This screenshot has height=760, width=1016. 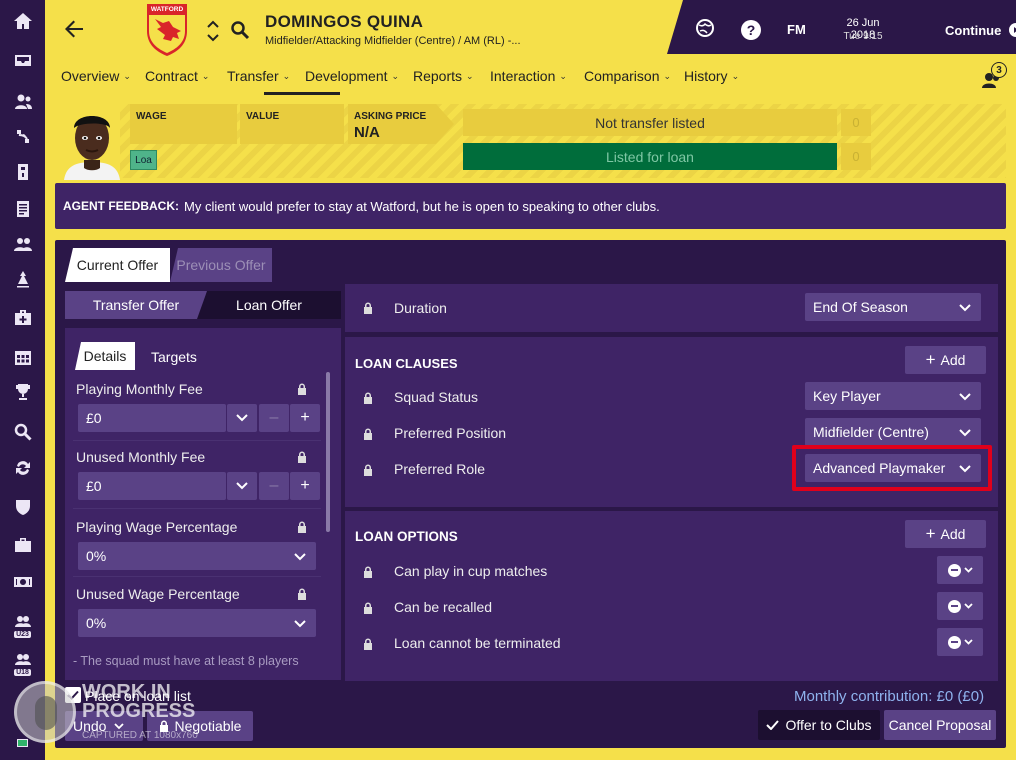 What do you see at coordinates (528, 76) in the screenshot?
I see `tab-interaction: Interaction ⌄` at bounding box center [528, 76].